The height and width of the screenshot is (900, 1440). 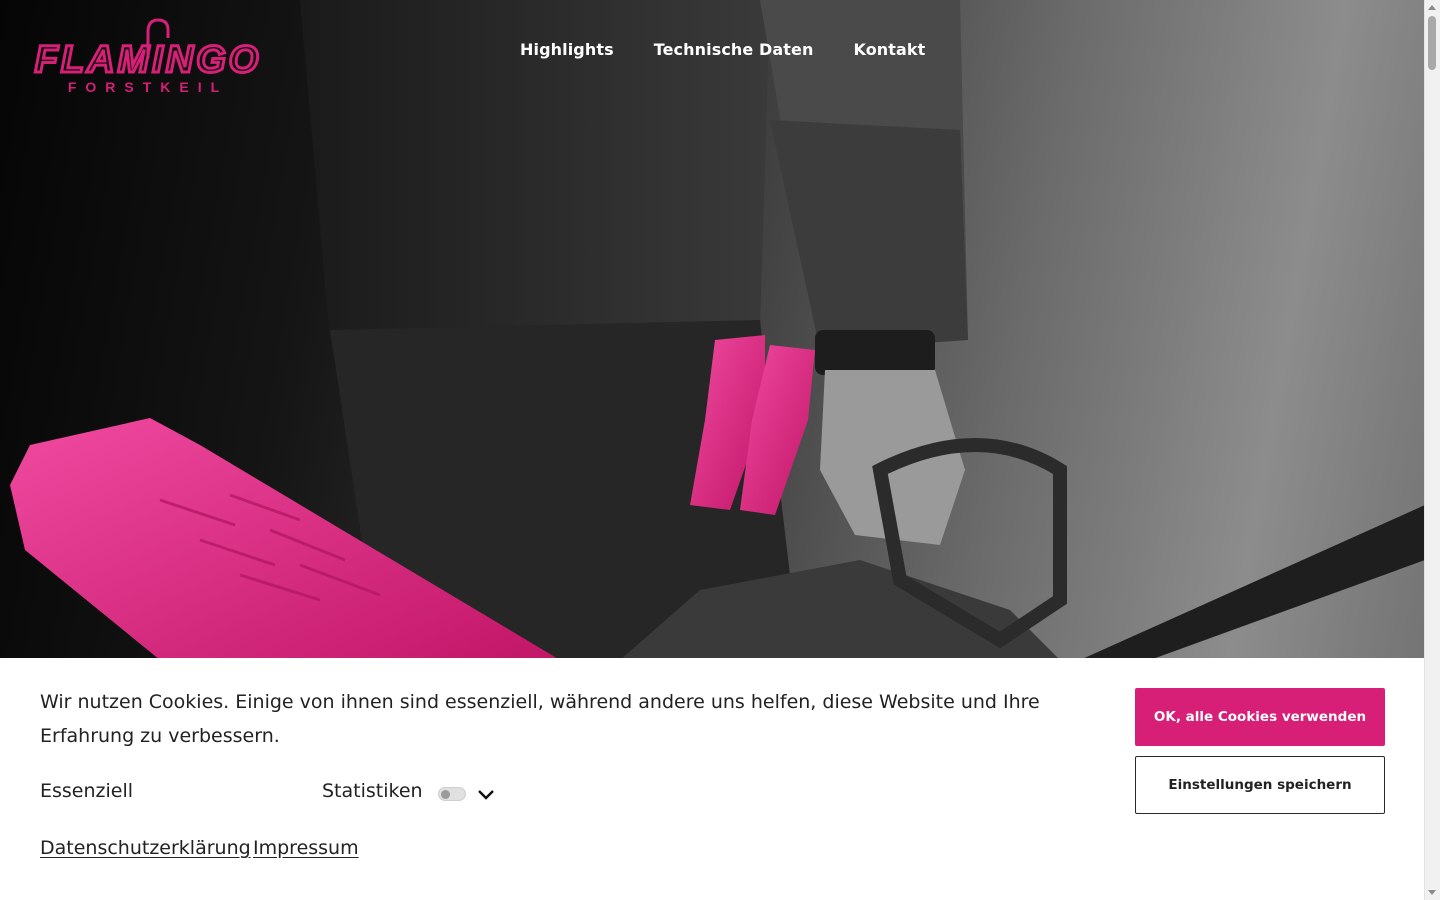 I want to click on cookie-option-statistics: Statistiken, so click(x=372, y=791).